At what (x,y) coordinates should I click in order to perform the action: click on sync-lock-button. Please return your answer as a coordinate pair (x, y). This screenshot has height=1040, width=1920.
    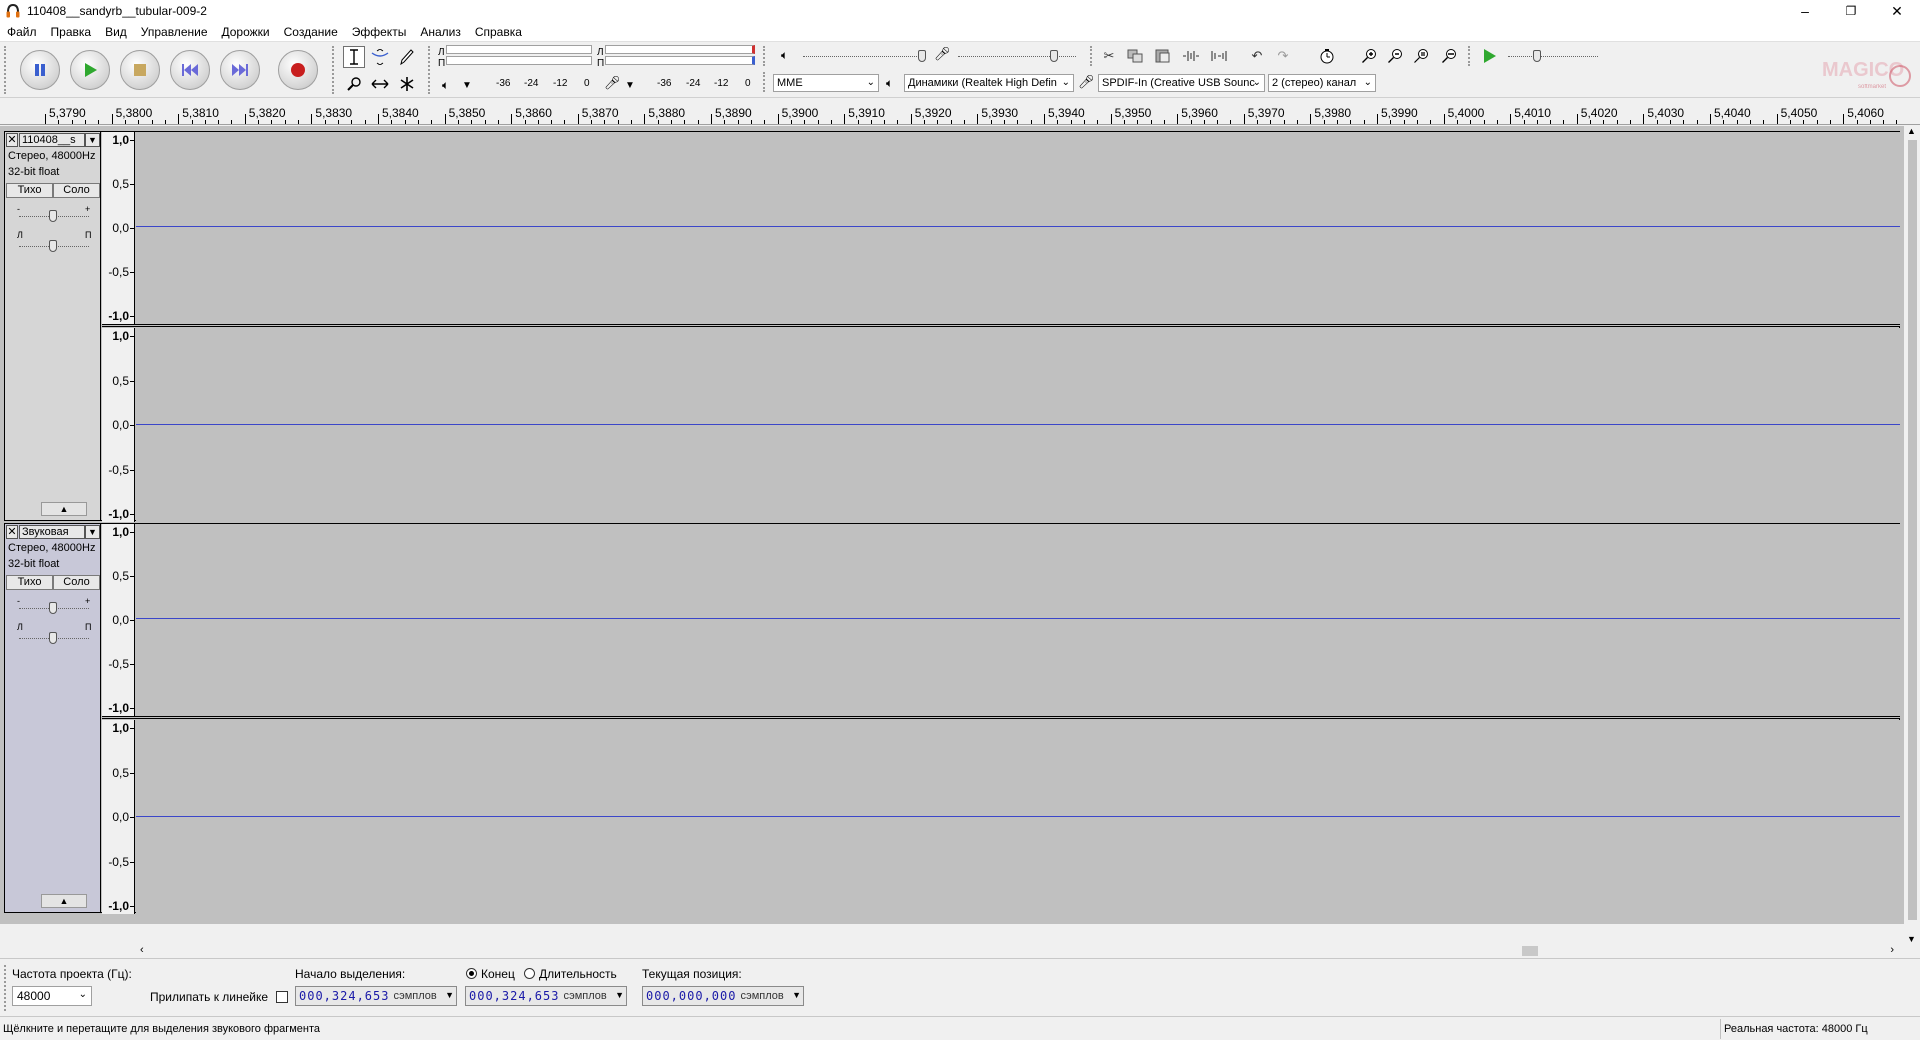
    Looking at the image, I should click on (1327, 56).